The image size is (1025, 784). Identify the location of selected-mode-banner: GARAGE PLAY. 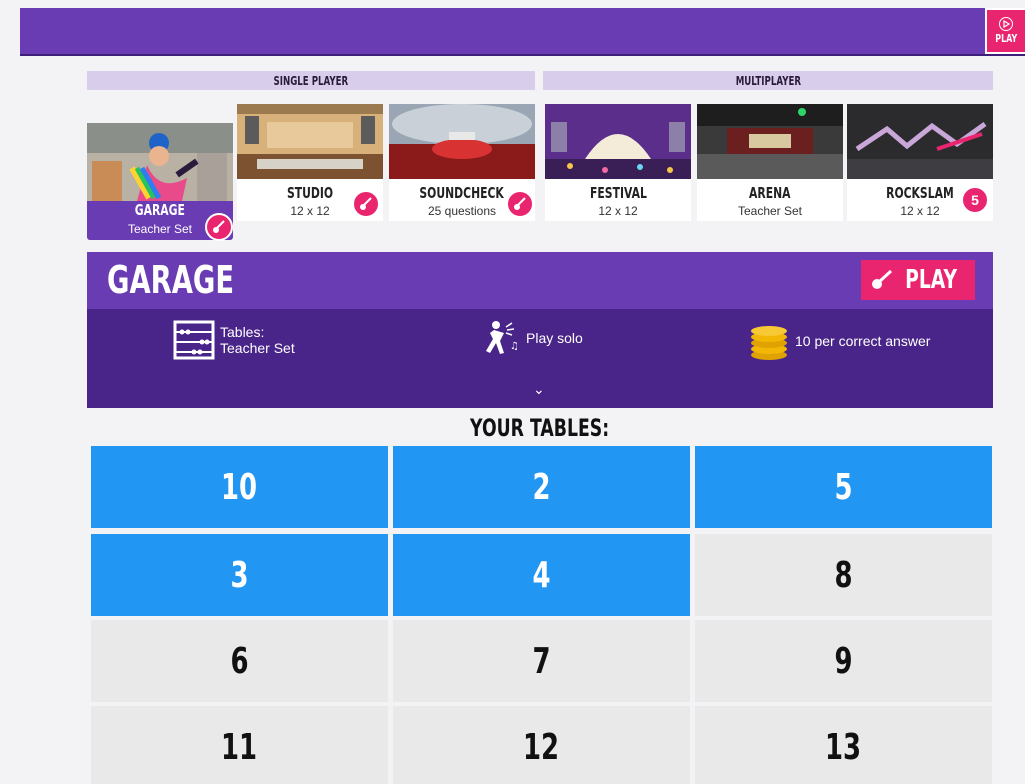
(540, 280).